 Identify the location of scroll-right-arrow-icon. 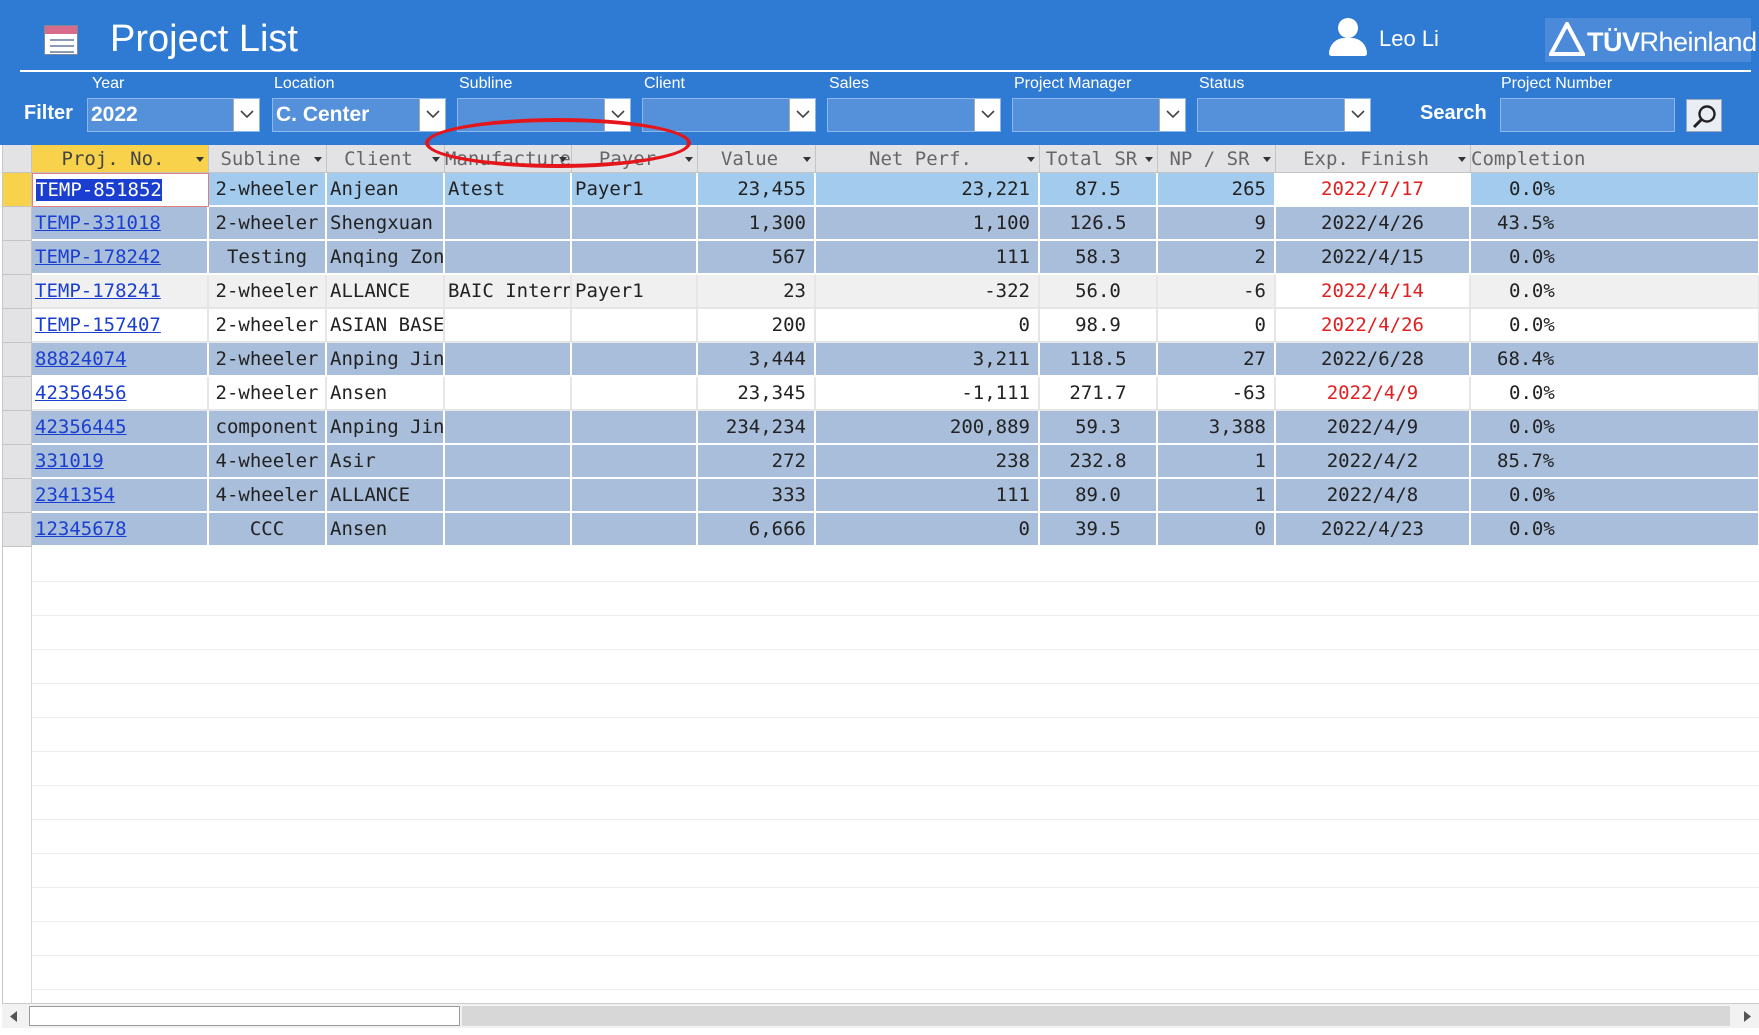
(1747, 1016).